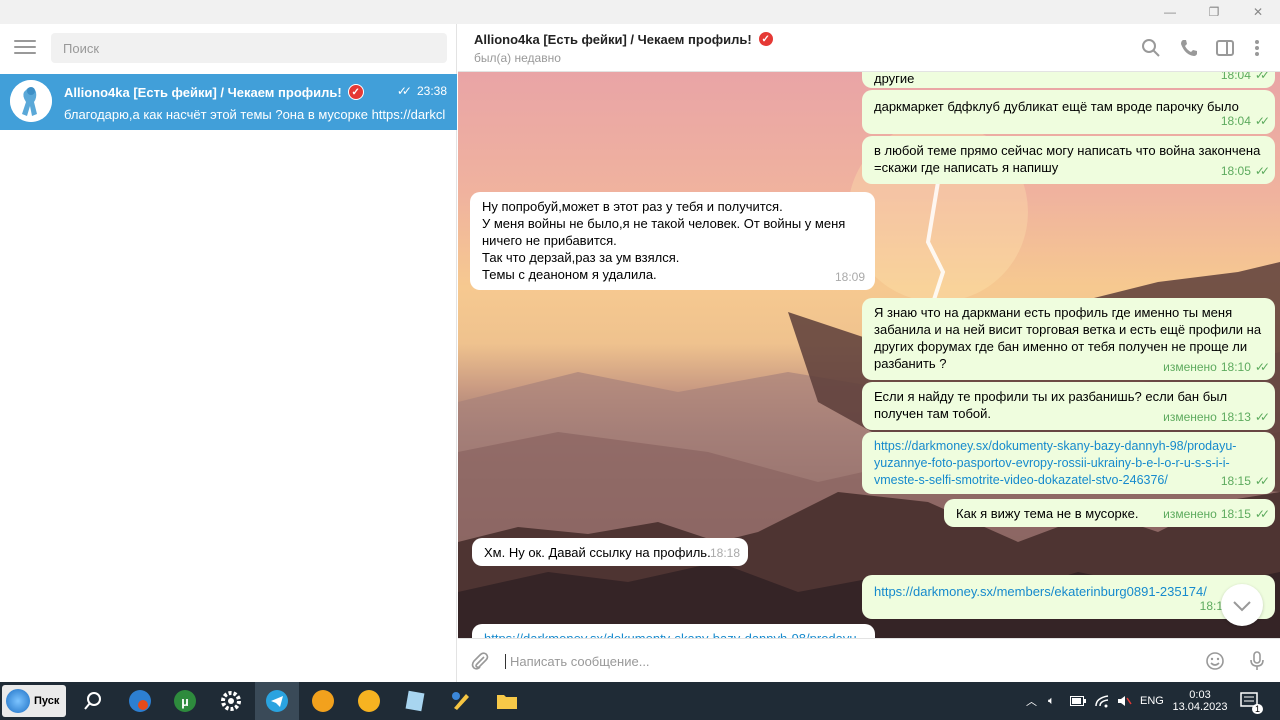 The image size is (1280, 720). Describe the element at coordinates (34, 701) in the screenshot. I see `start-button: Пуск` at that location.